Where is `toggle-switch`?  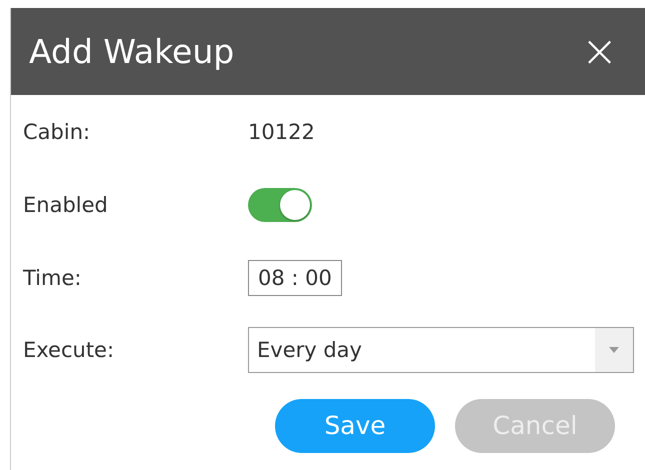
toggle-switch is located at coordinates (280, 205).